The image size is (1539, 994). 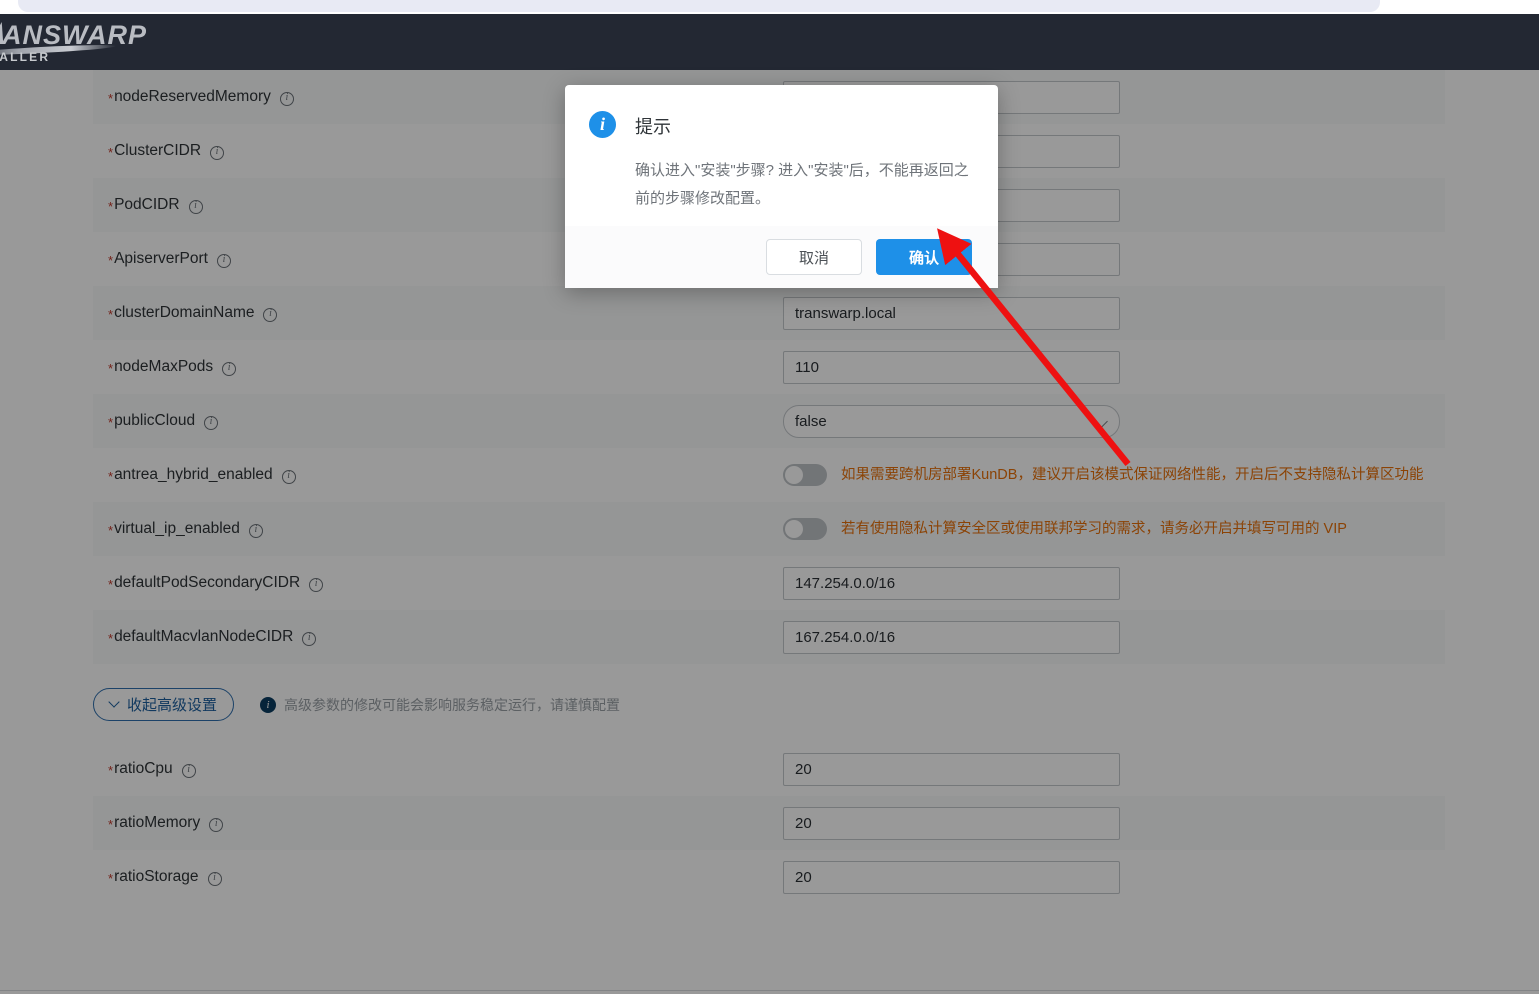 I want to click on info-circle-icon, so click(x=602, y=124).